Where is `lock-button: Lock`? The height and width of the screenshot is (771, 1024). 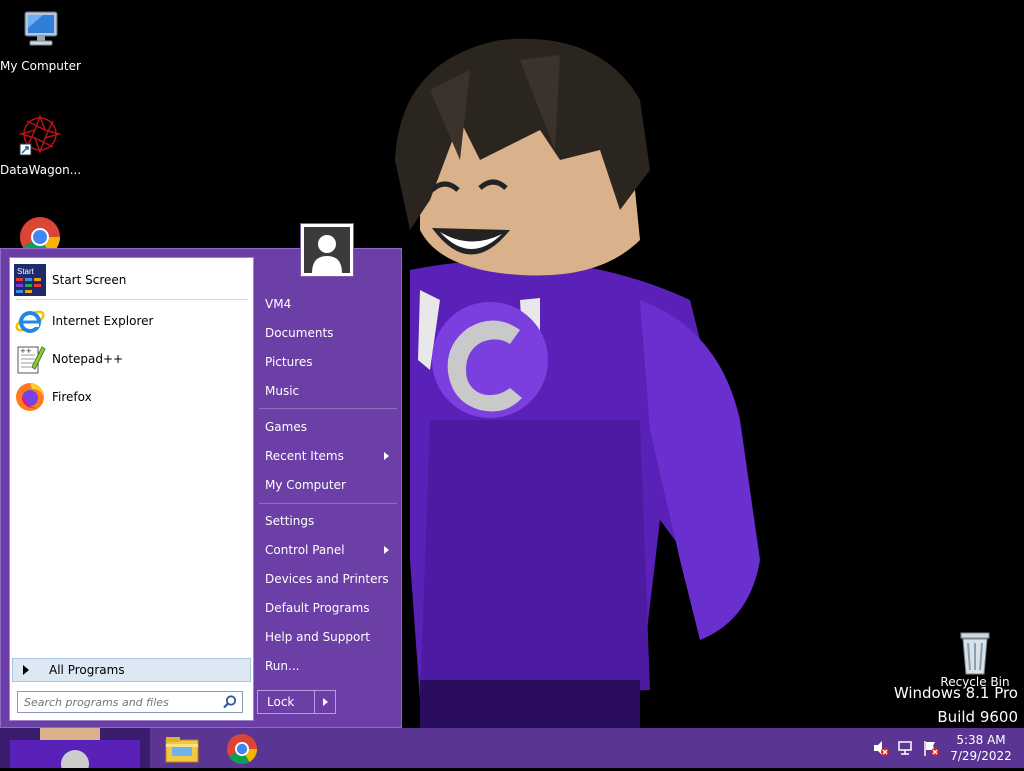
lock-button: Lock is located at coordinates (296, 702).